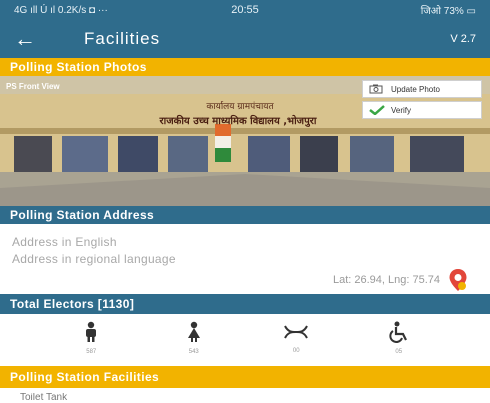 This screenshot has height=403, width=490. Describe the element at coordinates (296, 334) in the screenshot. I see `third-gender-icon` at that location.